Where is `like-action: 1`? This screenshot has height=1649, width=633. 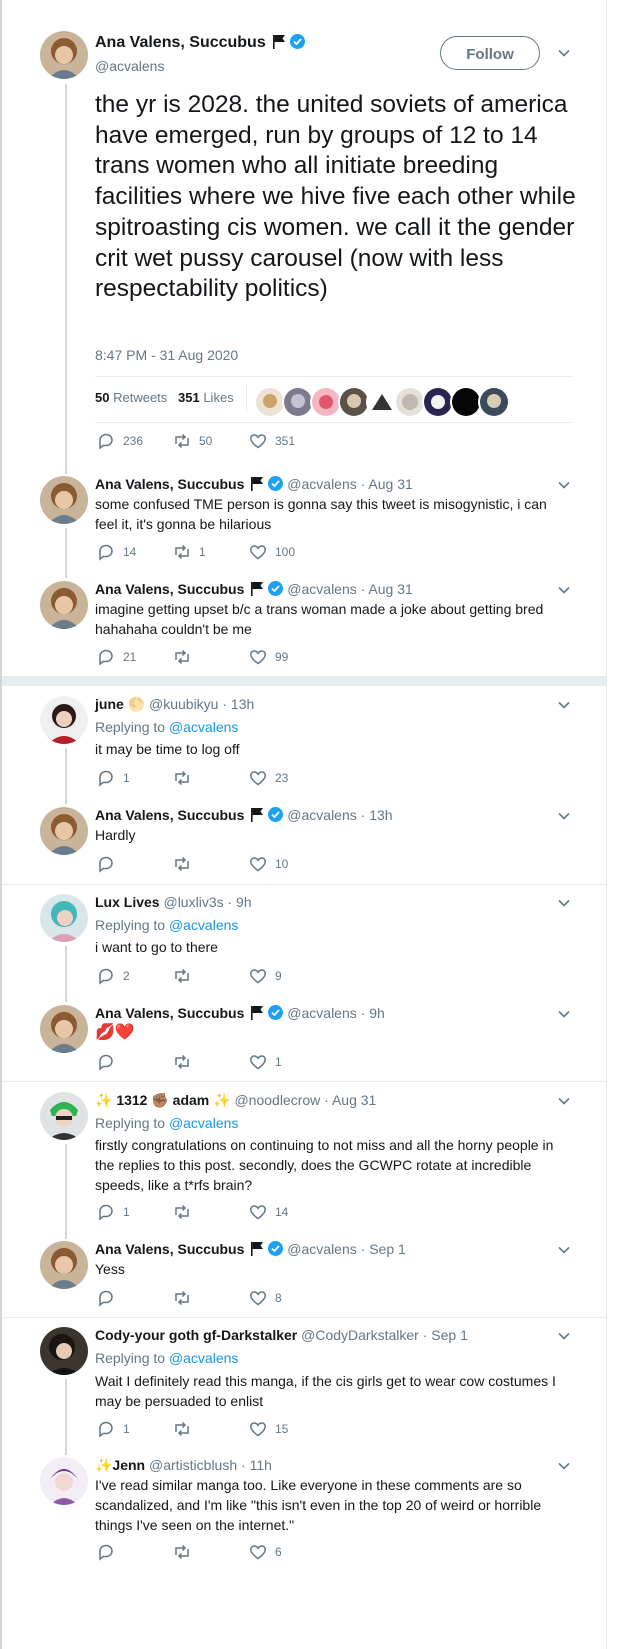
like-action: 1 is located at coordinates (265, 1062).